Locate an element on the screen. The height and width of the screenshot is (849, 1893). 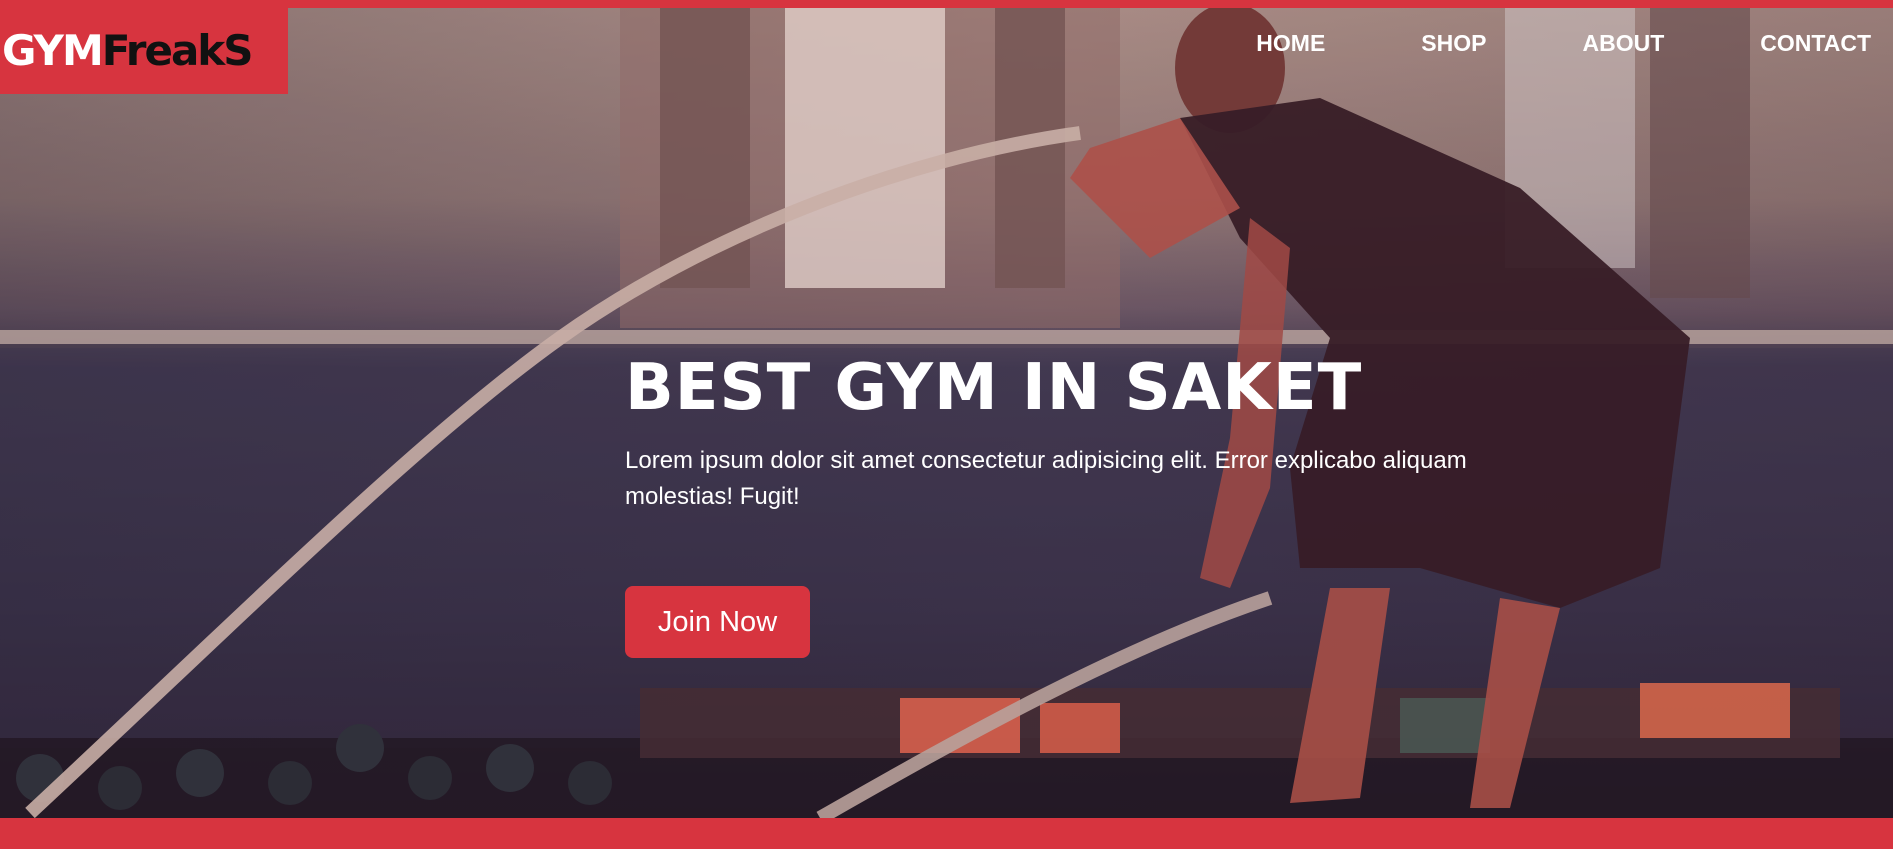
nav-link-home: HOME is located at coordinates (1290, 43).